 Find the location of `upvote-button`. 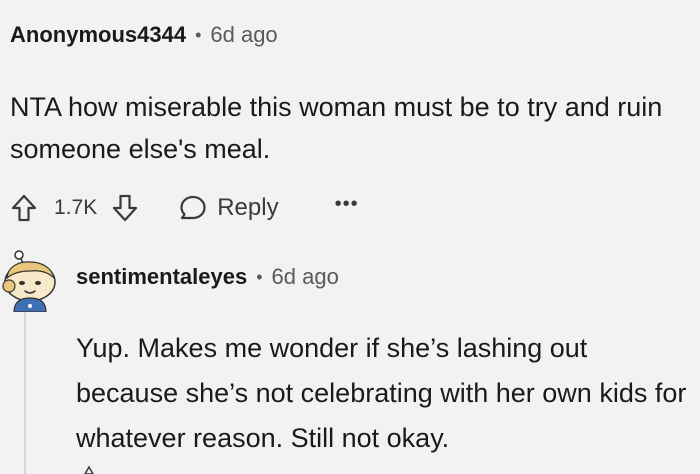

upvote-button is located at coordinates (24, 208).